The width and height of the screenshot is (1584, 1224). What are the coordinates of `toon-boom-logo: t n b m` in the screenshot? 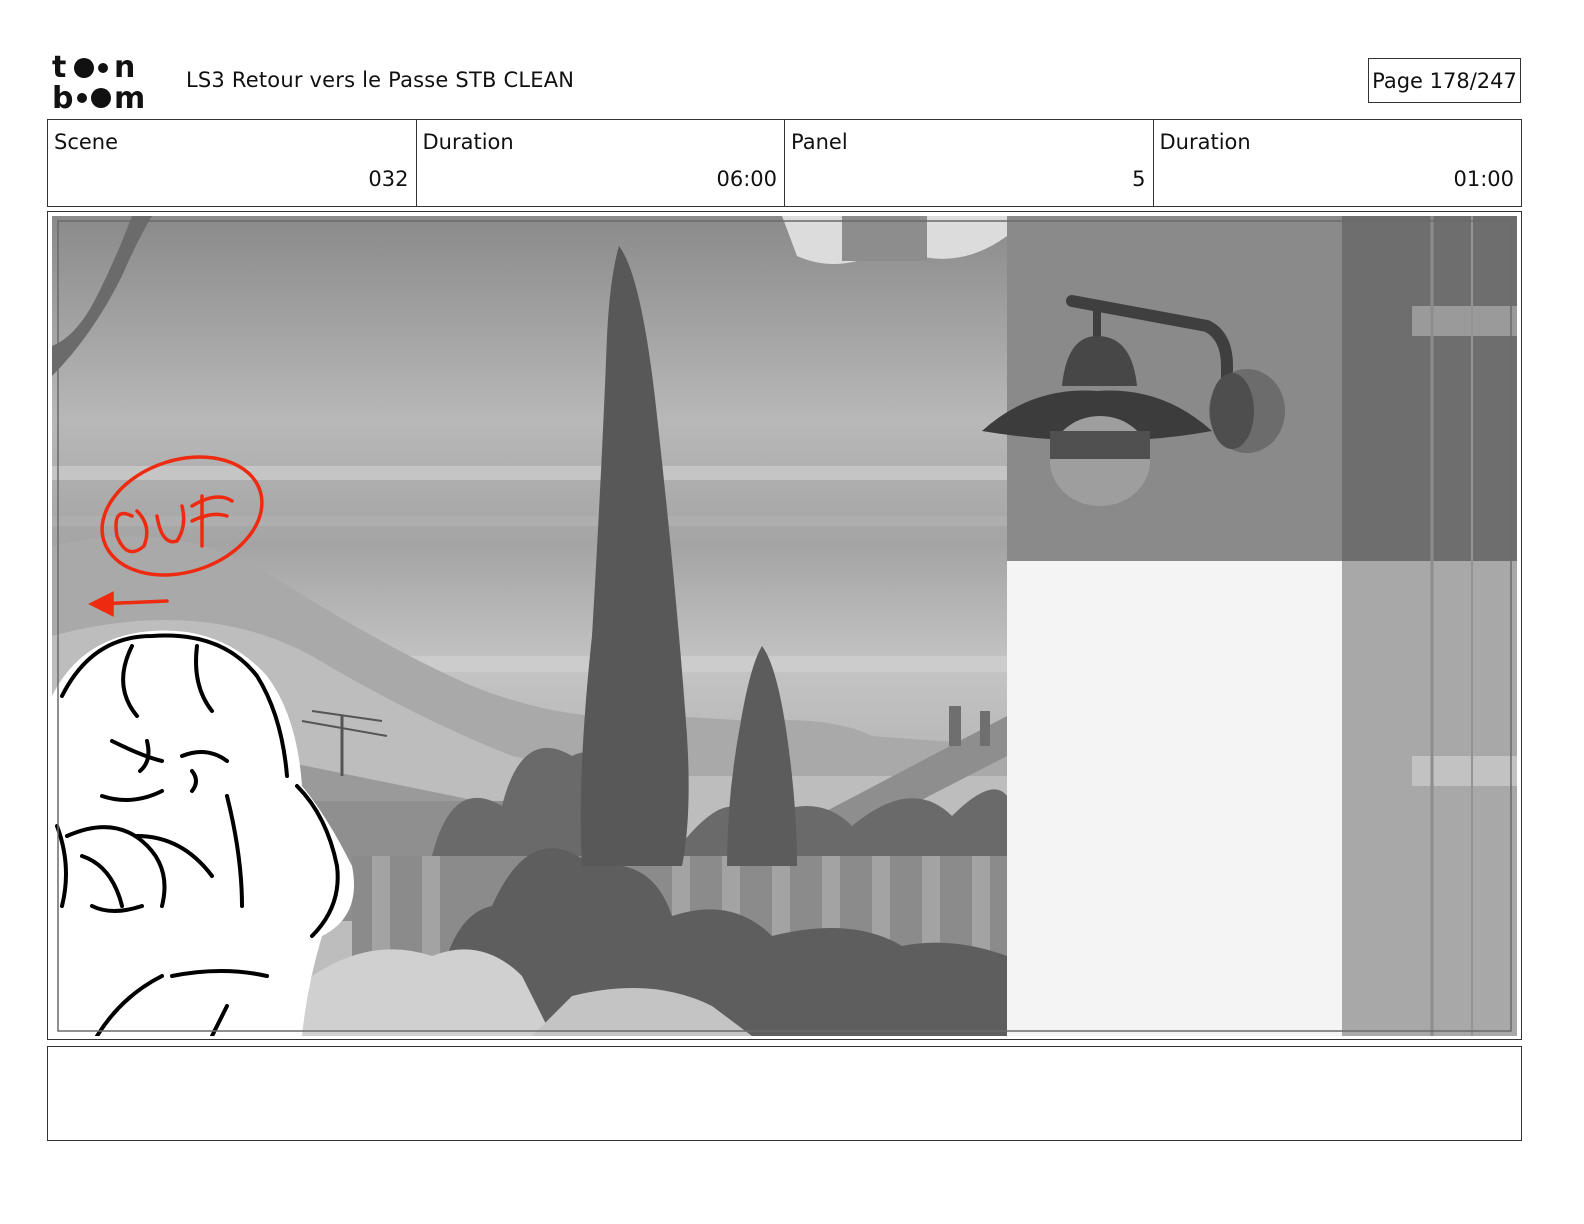 It's located at (98, 81).